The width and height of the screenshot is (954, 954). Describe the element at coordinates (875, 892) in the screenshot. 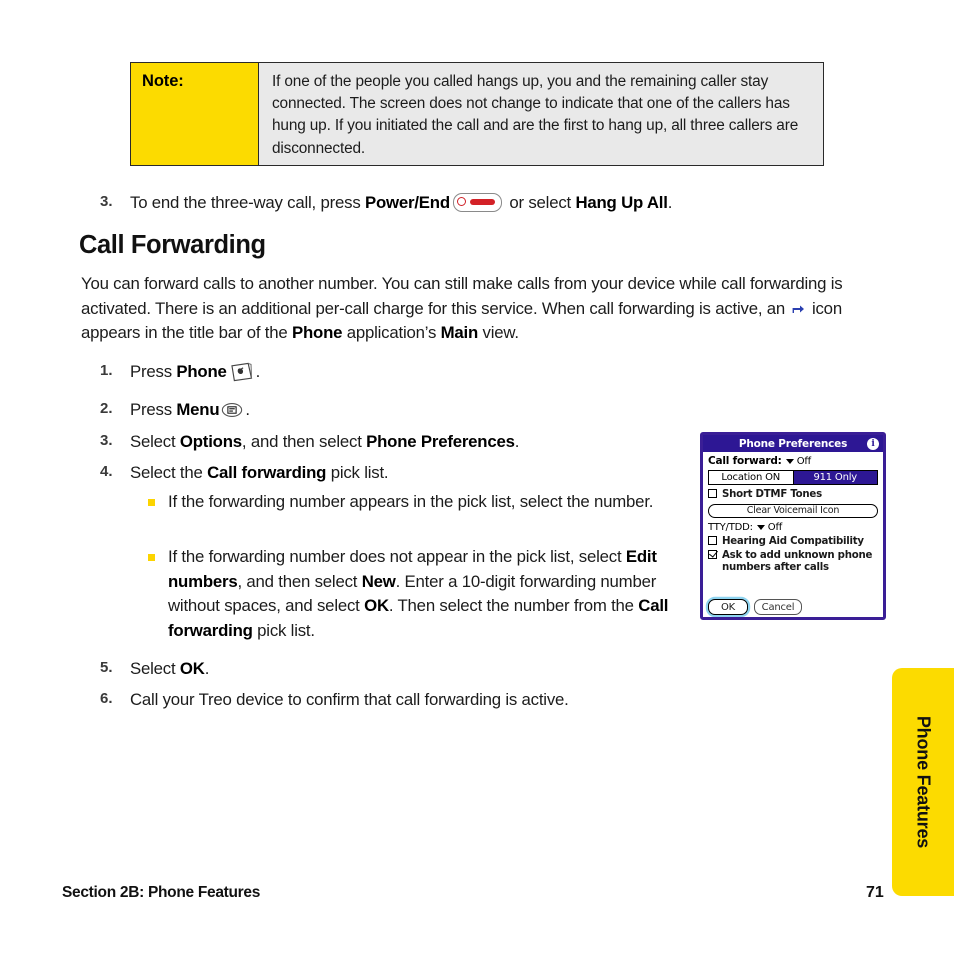

I see `page-number: 71` at that location.